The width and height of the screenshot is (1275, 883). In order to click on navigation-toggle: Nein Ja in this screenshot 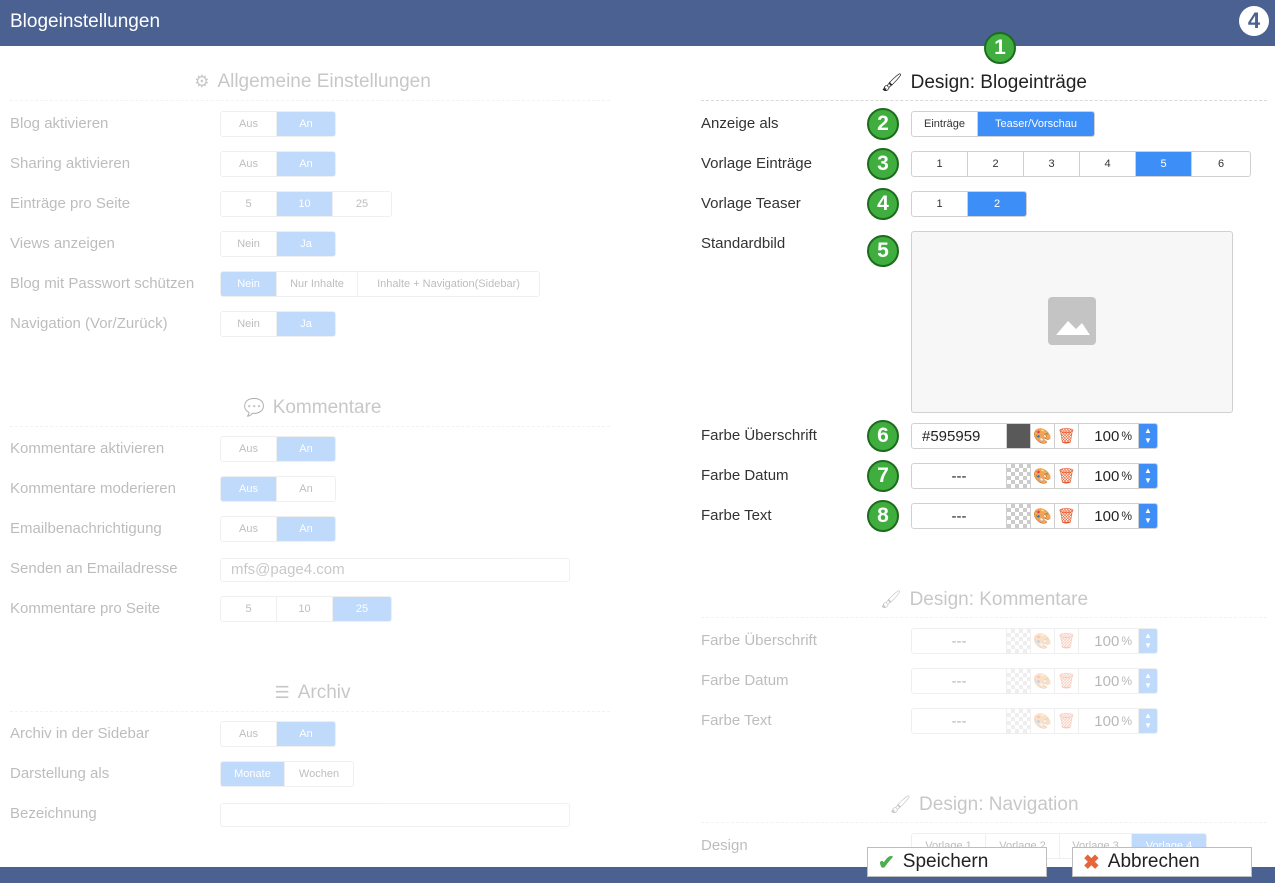, I will do `click(278, 324)`.